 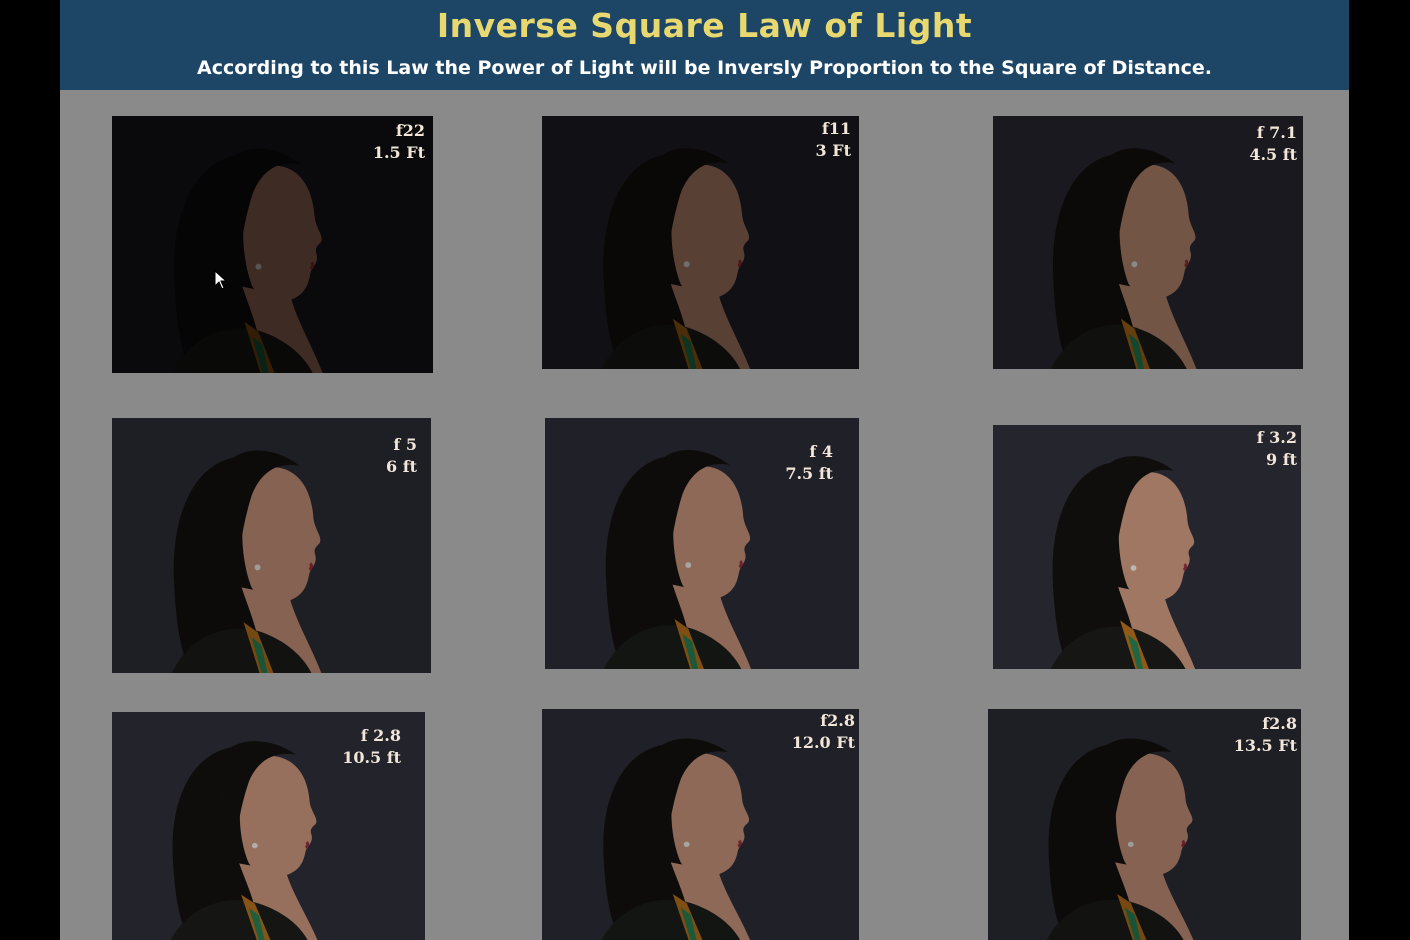 What do you see at coordinates (371, 757) in the screenshot?
I see `photo-distance-label: 10.5 ft` at bounding box center [371, 757].